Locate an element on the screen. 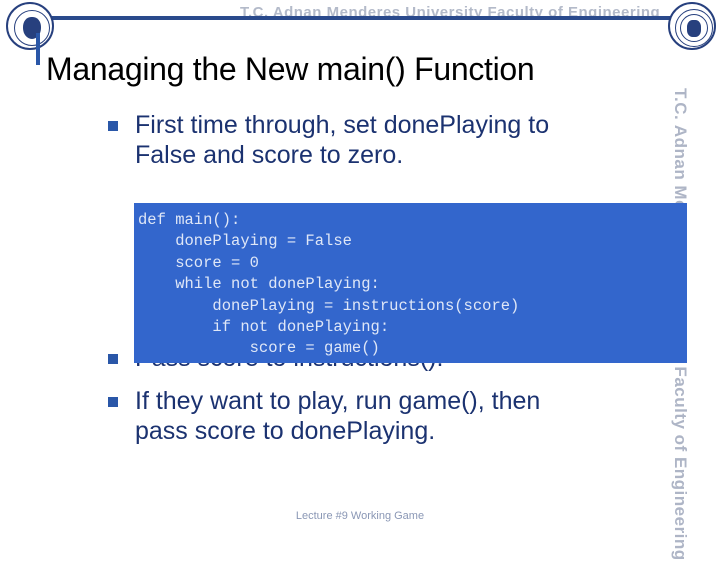 This screenshot has width=720, height=561. faculty-of-engineering-seal-icon is located at coordinates (692, 26).